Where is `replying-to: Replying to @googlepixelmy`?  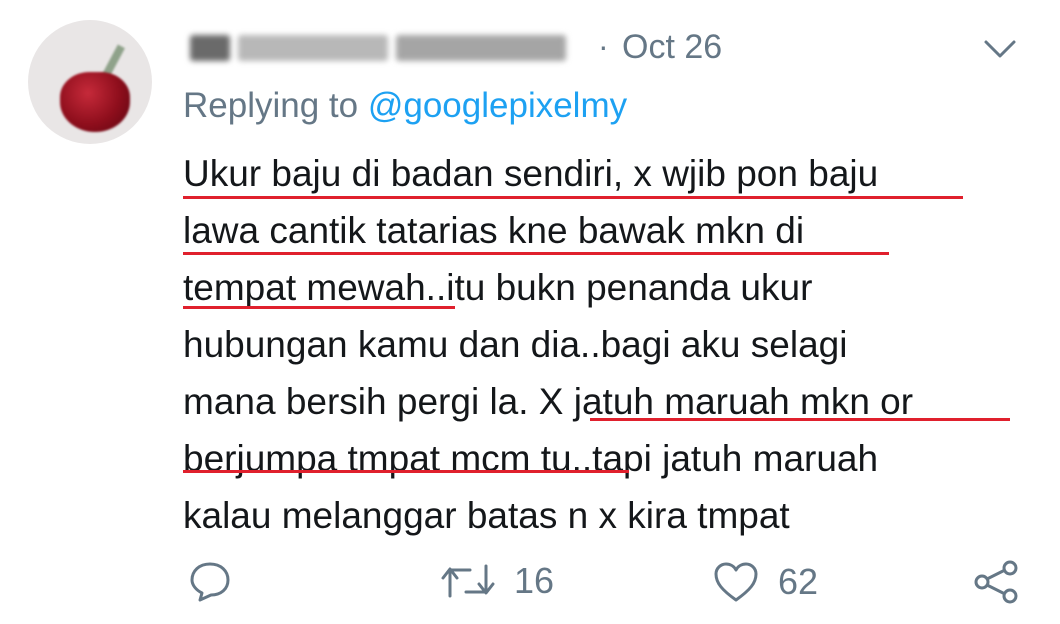 replying-to: Replying to @googlepixelmy is located at coordinates (405, 106).